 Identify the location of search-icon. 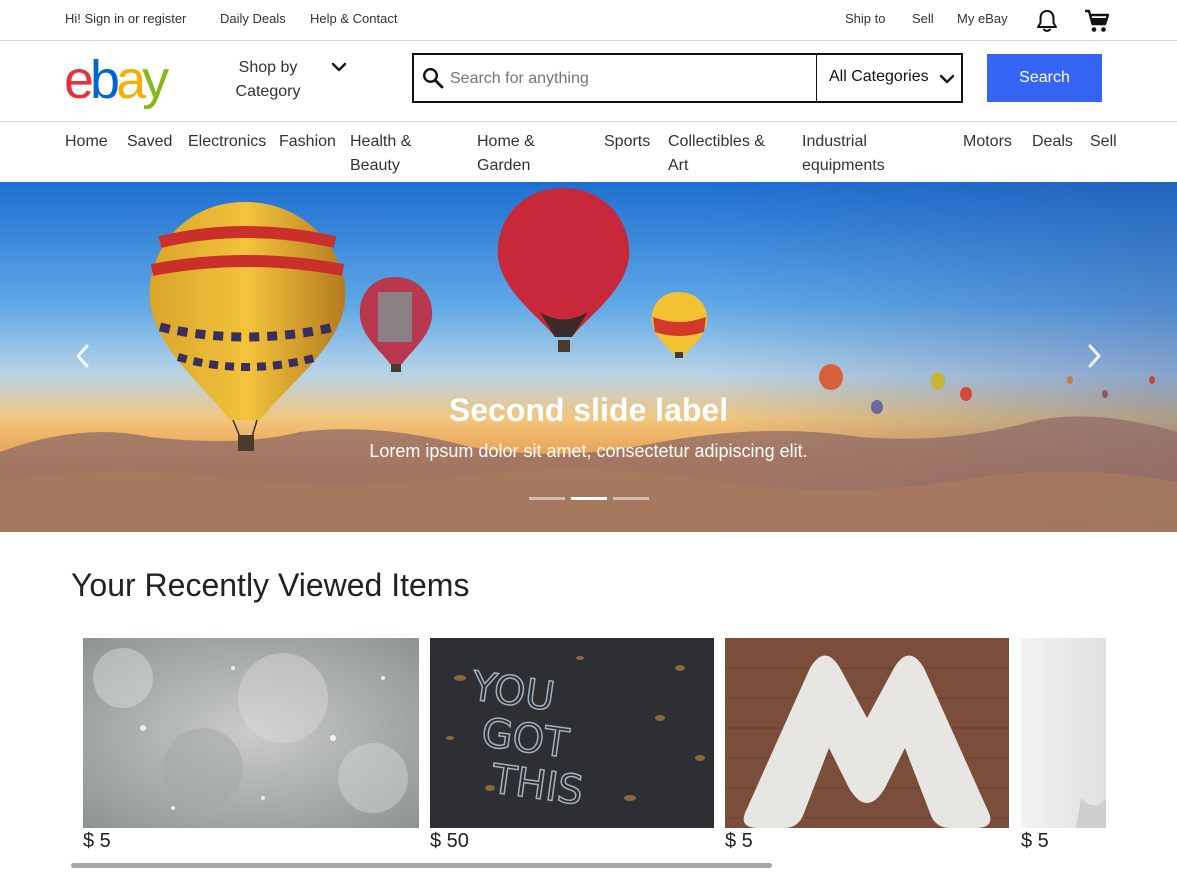
(433, 78).